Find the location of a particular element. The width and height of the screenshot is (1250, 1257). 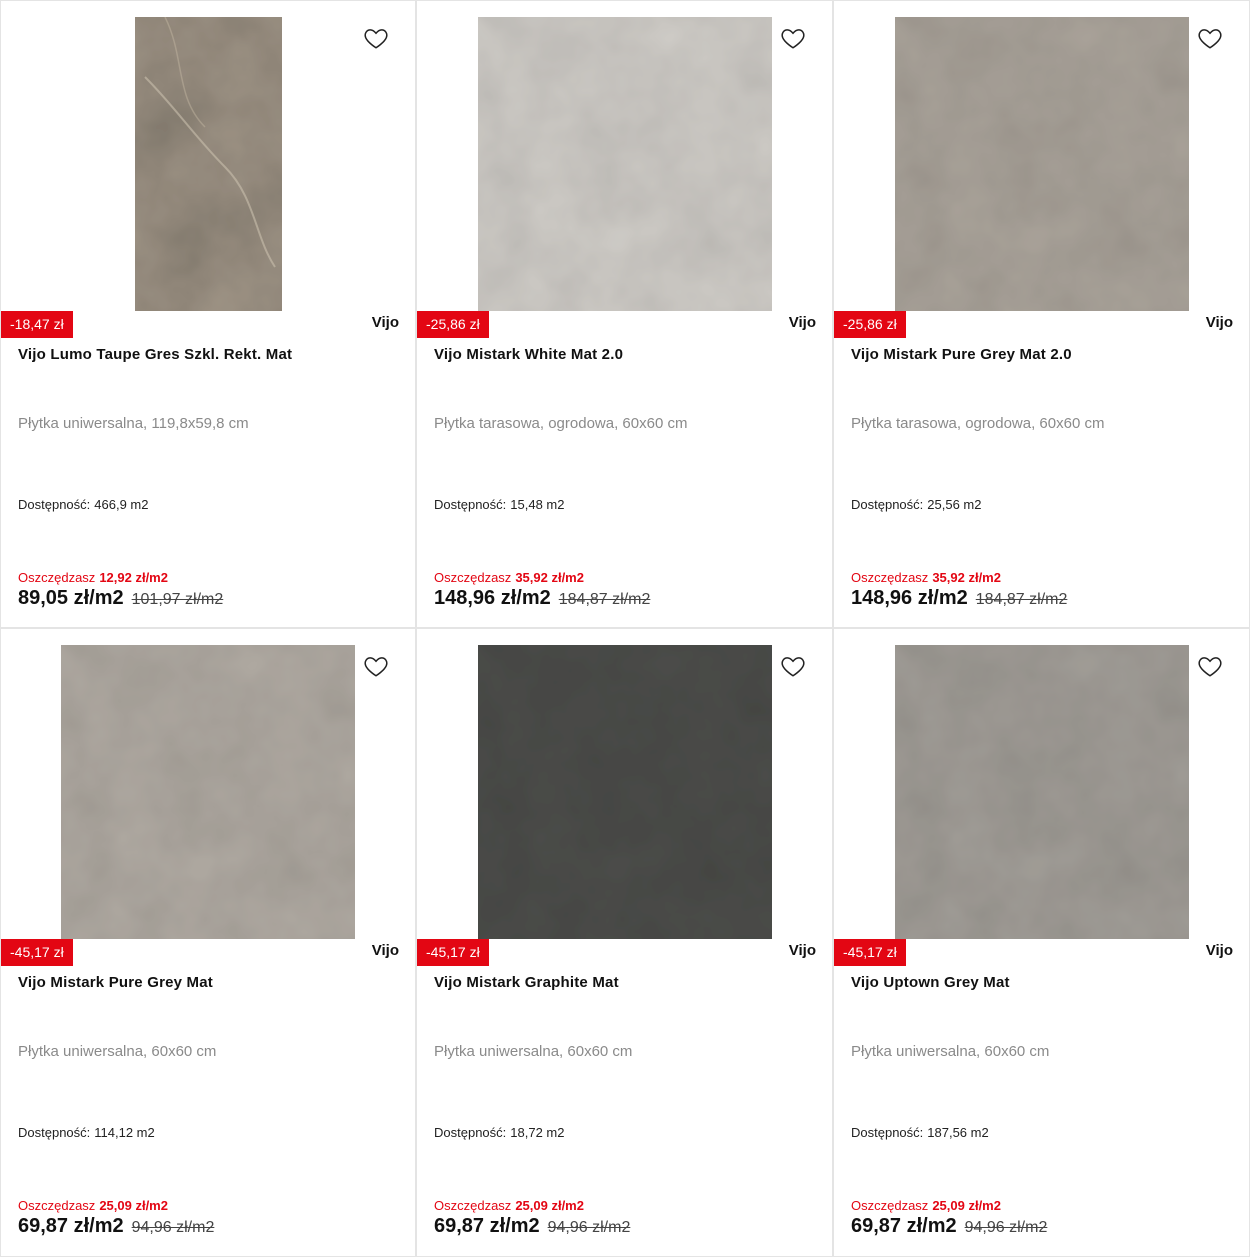

availability: Dostępność: 114,12 m2 is located at coordinates (86, 1132).